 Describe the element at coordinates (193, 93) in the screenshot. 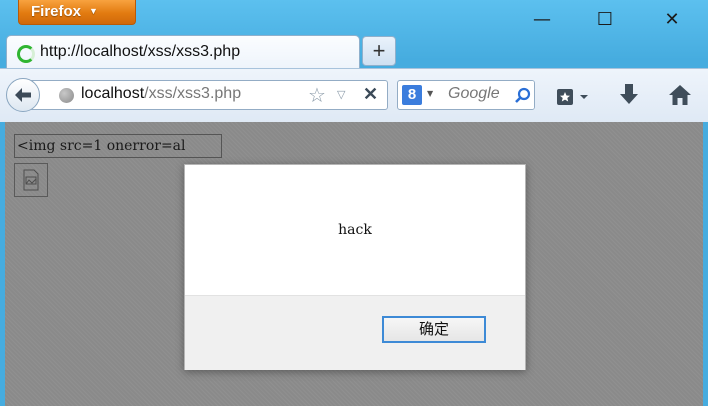

I see `url-path: /xss/xss3.php` at that location.